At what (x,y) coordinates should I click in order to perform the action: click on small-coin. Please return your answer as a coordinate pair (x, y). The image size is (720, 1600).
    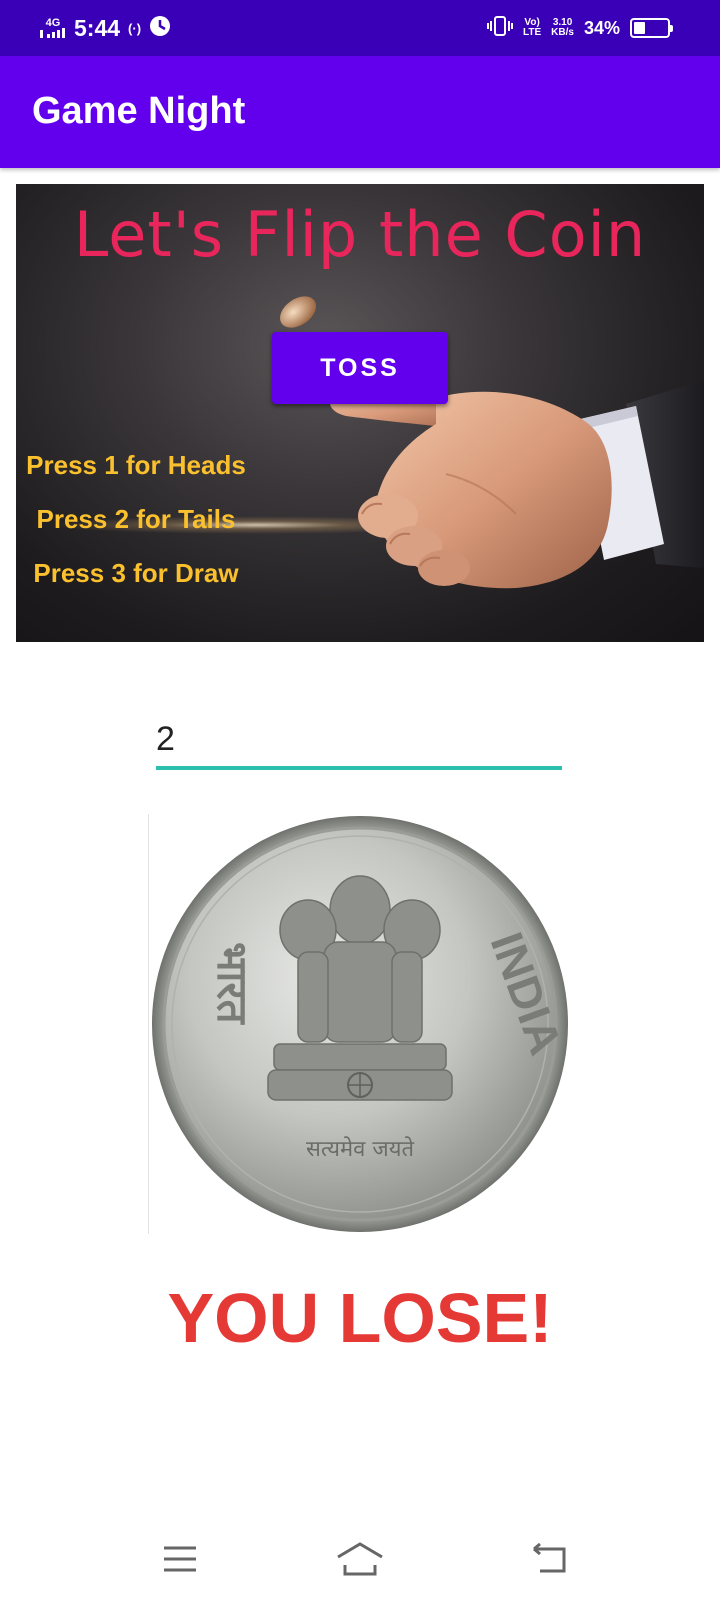
    Looking at the image, I should click on (298, 312).